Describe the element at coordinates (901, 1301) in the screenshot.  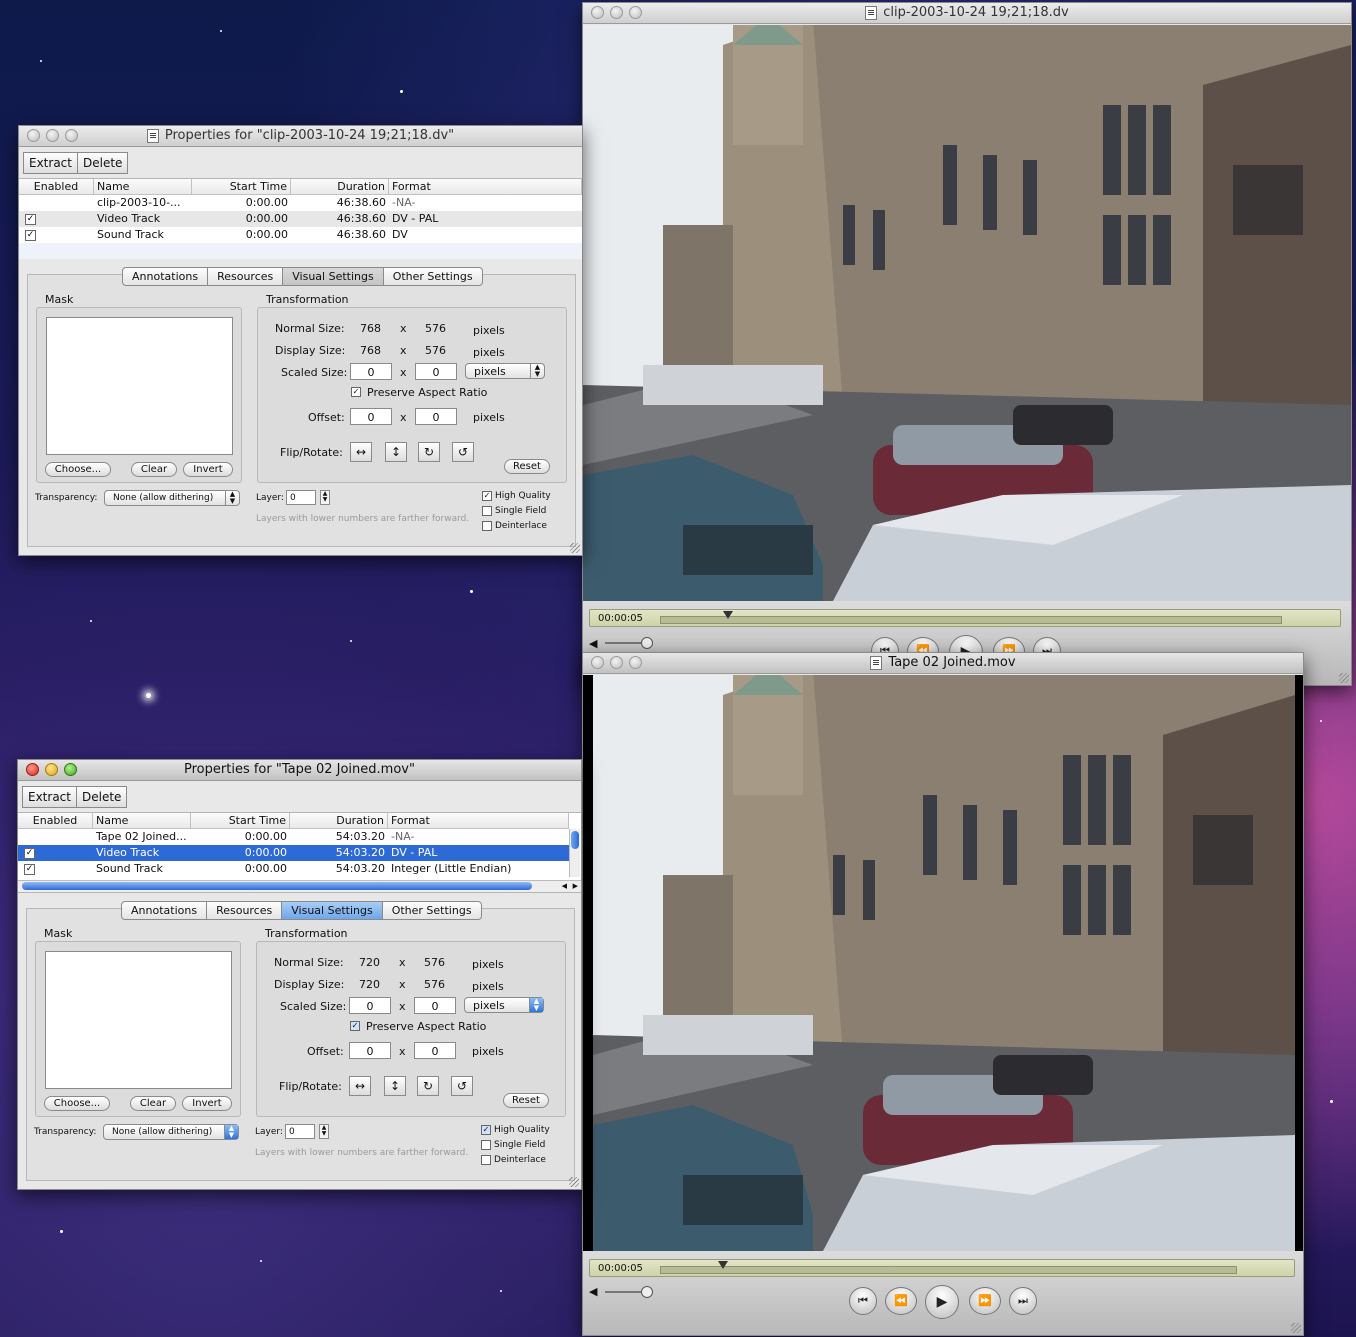
I see `rewind-icon: ⏪` at that location.